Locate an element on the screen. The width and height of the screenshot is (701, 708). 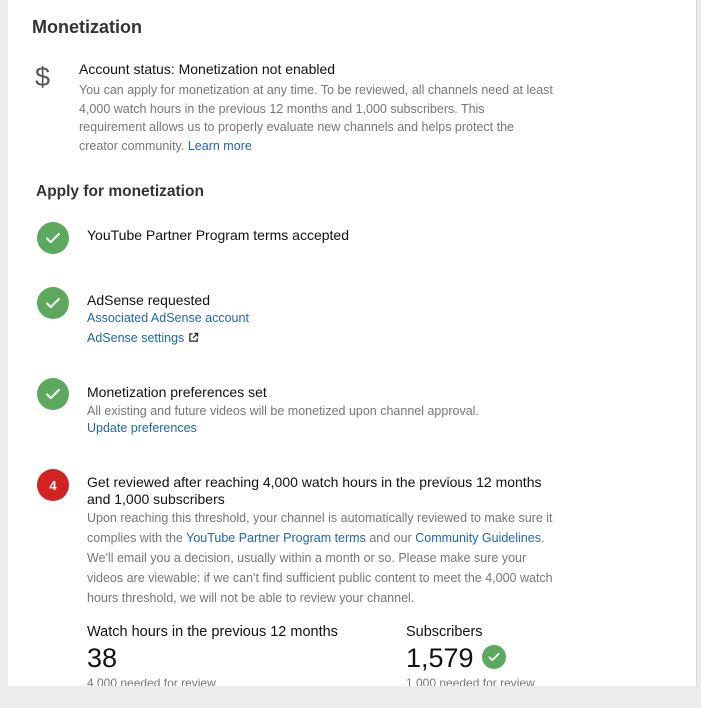
apply-section-title: Apply for monetization is located at coordinates (120, 191).